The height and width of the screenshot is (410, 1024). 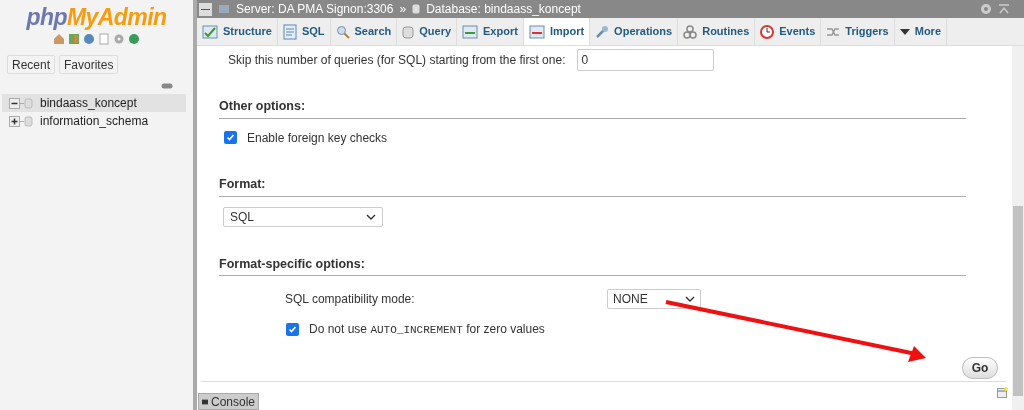 I want to click on gears-icon, so click(x=690, y=31).